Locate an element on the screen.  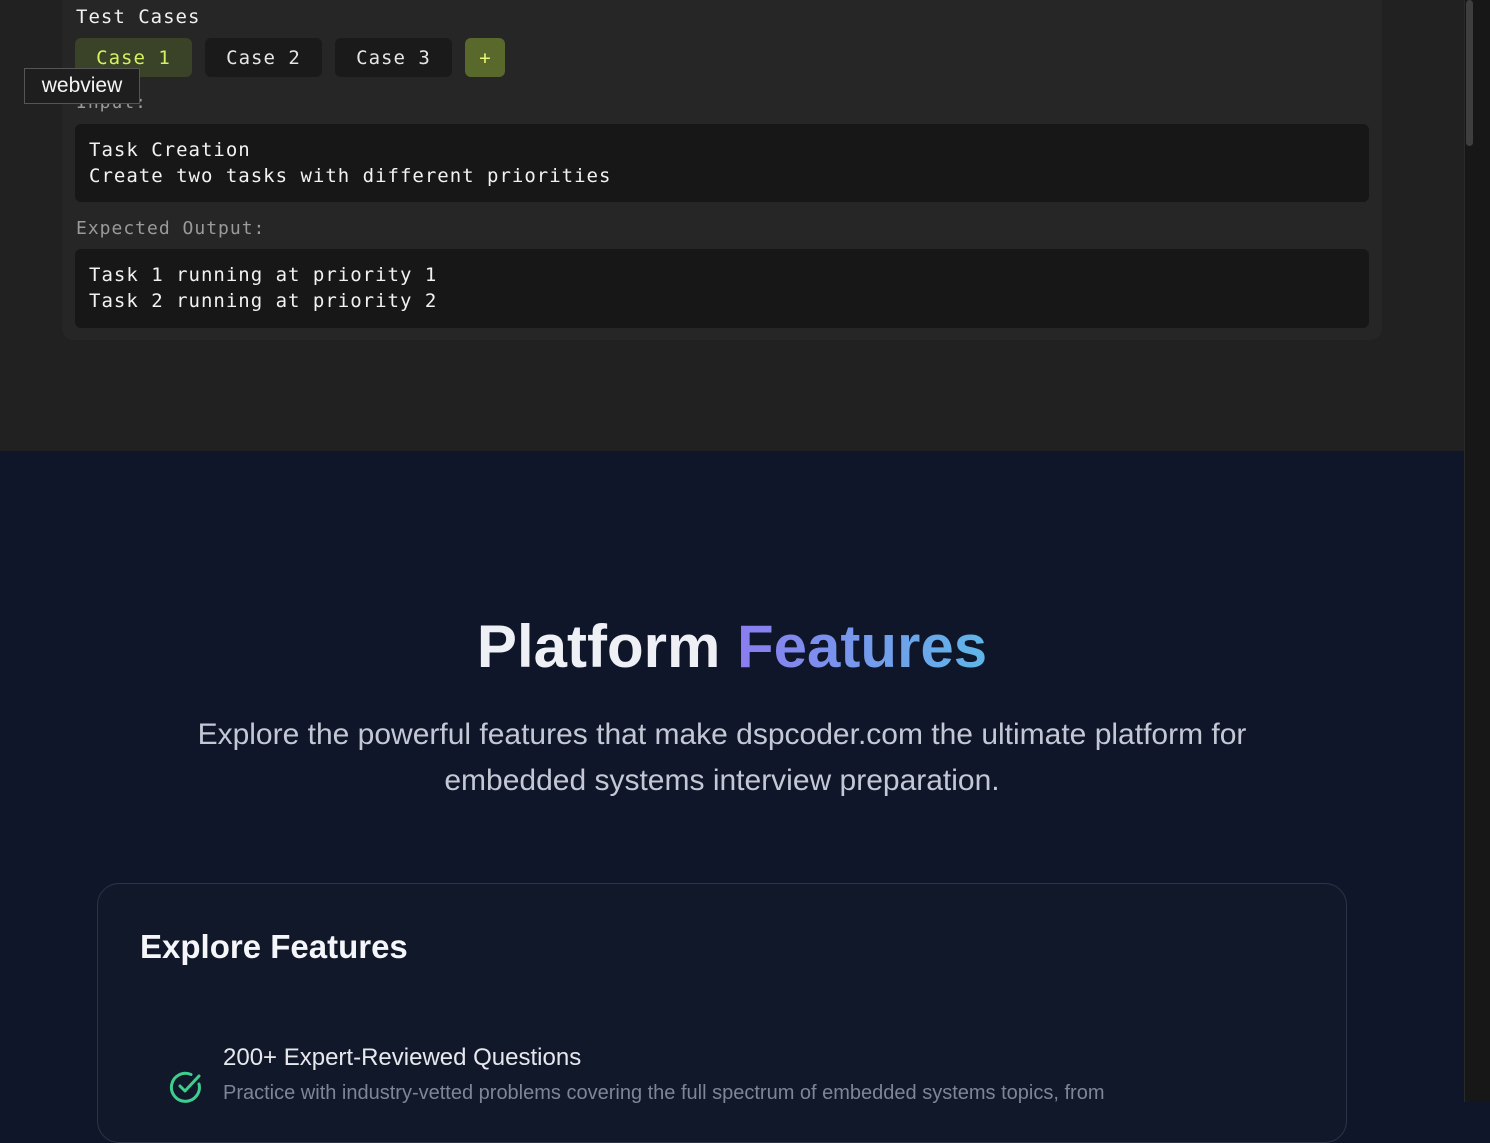
features-heading-plain: Platform is located at coordinates (598, 646).